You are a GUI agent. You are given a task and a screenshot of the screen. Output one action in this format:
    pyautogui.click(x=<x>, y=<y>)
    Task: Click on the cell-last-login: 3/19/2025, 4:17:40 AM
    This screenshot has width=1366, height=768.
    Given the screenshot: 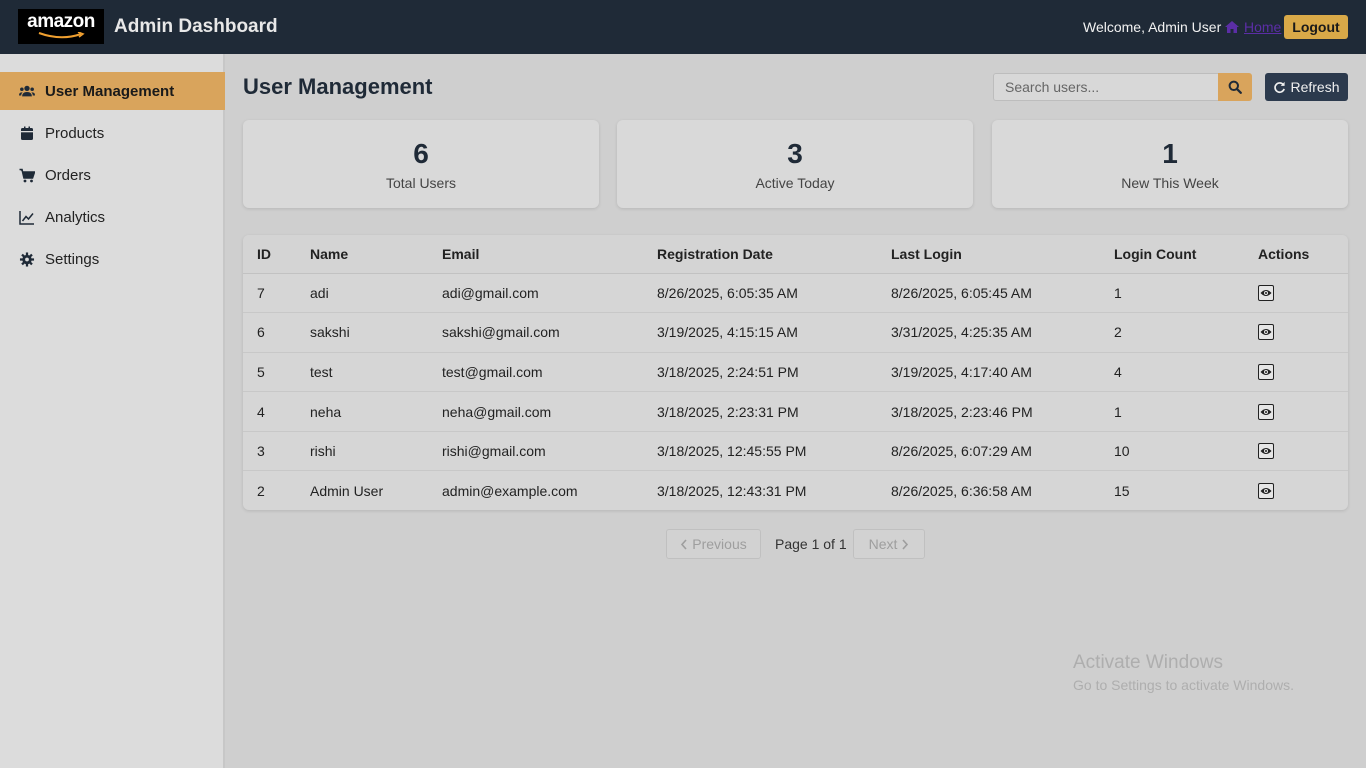 What is the action you would take?
    pyautogui.click(x=1002, y=372)
    